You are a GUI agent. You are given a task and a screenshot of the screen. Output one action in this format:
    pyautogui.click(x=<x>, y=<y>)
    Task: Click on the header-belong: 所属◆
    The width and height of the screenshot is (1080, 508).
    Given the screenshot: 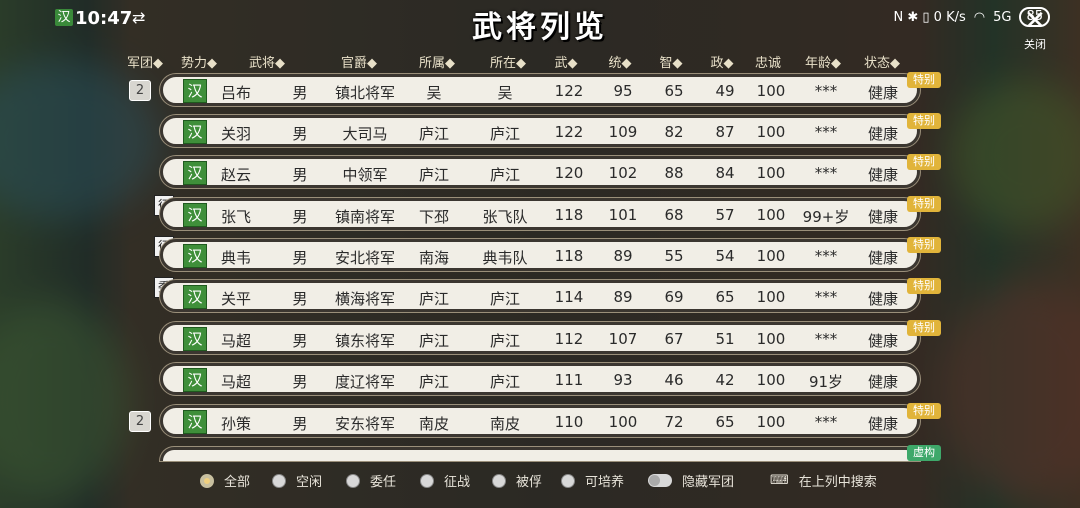 What is the action you would take?
    pyautogui.click(x=437, y=61)
    